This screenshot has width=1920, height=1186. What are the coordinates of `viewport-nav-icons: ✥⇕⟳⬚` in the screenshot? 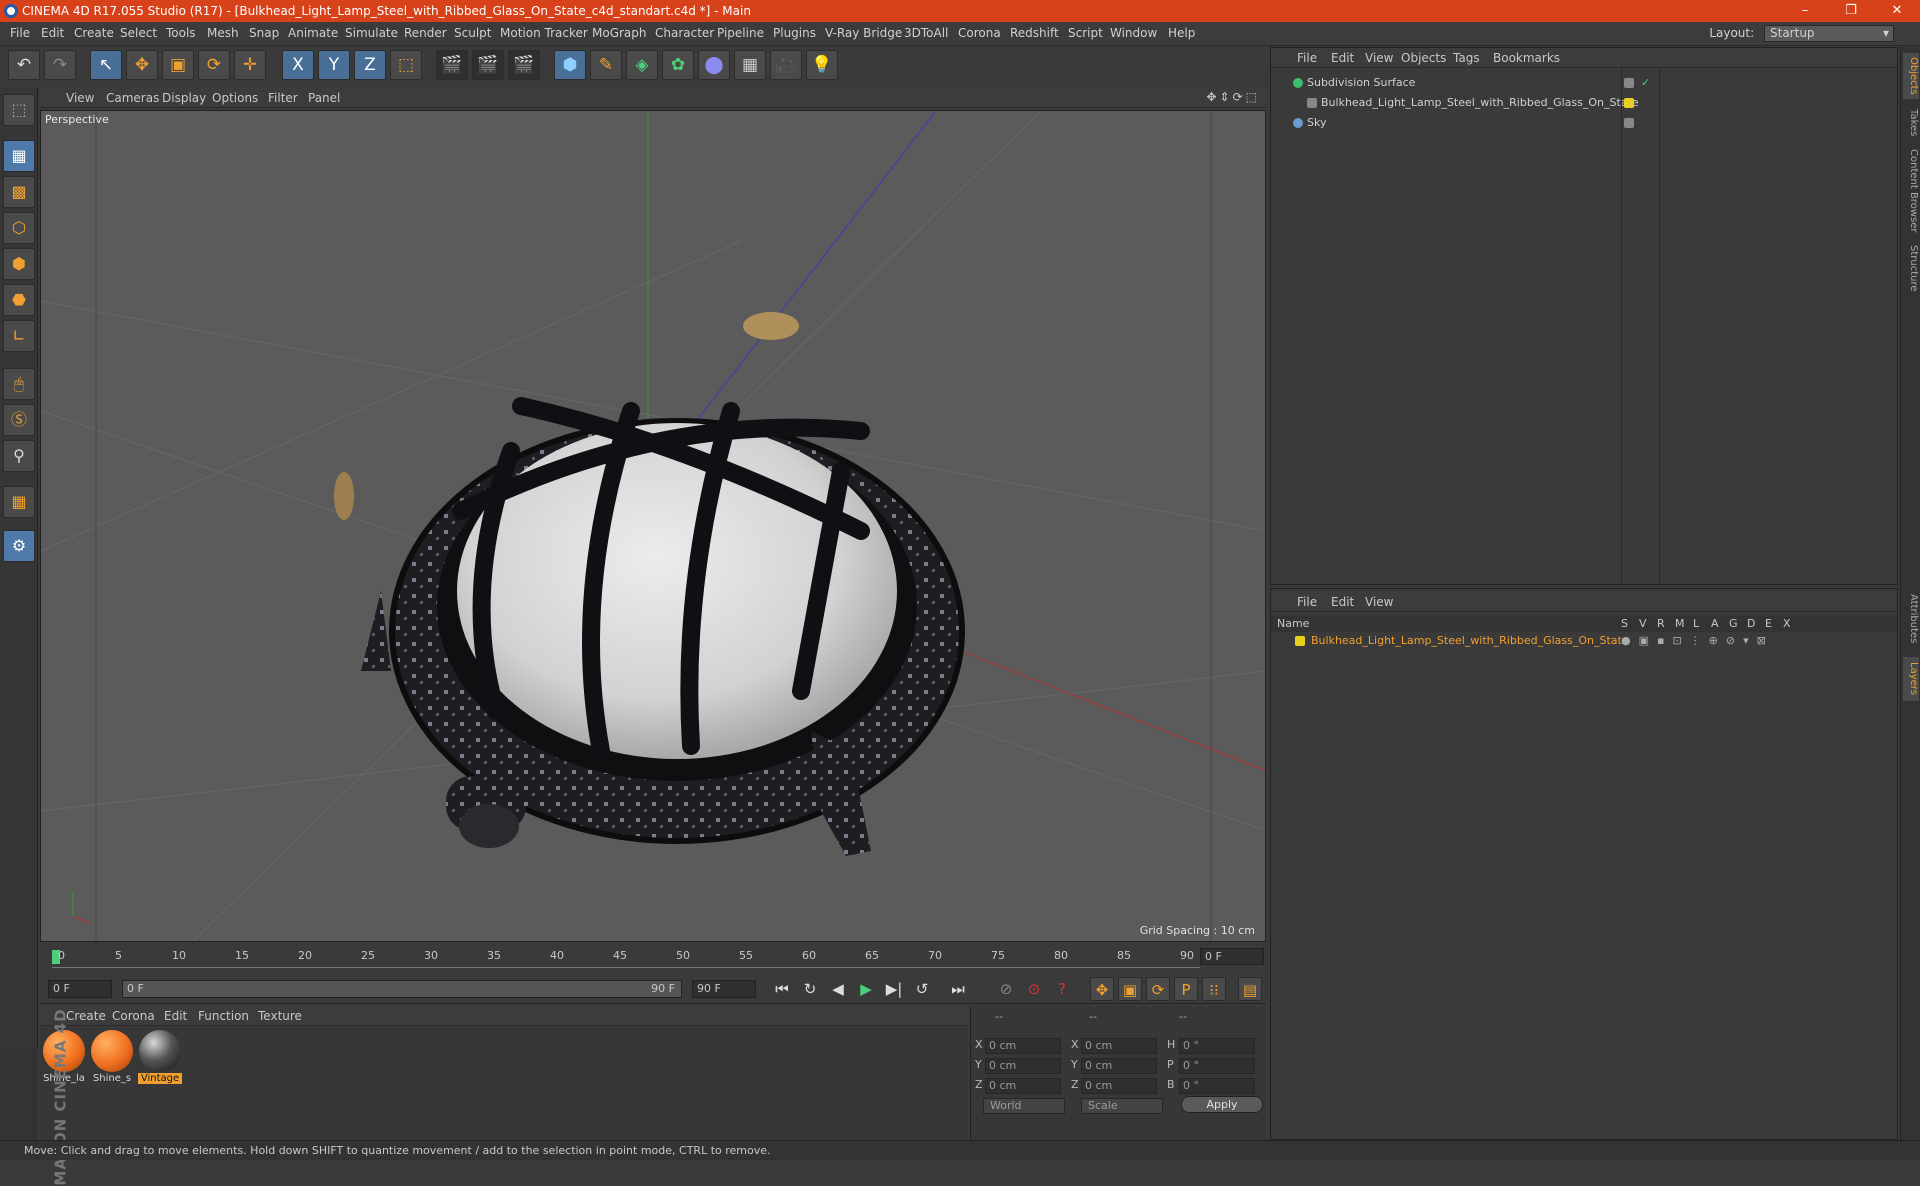 It's located at (1233, 97).